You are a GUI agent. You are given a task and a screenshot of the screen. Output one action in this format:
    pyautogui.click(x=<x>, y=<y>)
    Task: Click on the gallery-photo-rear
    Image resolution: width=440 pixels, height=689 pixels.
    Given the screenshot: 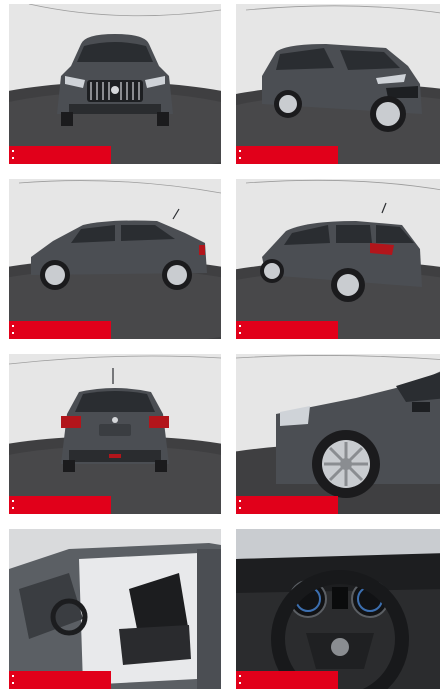 What is the action you would take?
    pyautogui.click(x=115, y=434)
    